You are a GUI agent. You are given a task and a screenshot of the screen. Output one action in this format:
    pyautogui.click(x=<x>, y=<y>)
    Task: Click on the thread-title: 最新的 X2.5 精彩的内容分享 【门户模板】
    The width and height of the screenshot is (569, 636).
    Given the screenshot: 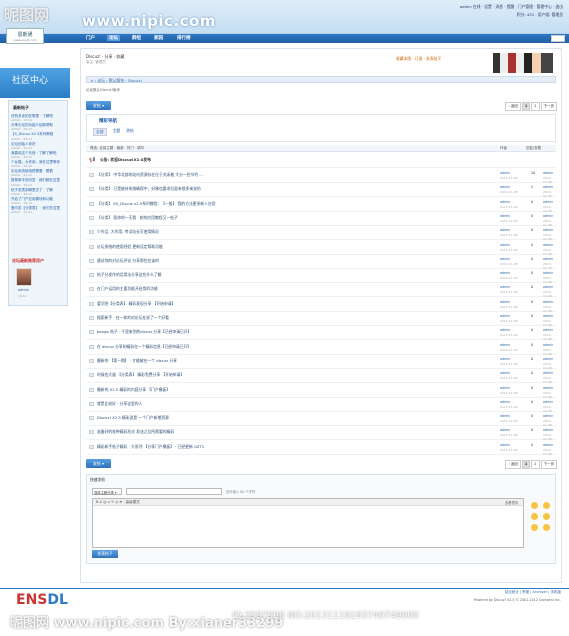 What is the action you would take?
    pyautogui.click(x=133, y=390)
    